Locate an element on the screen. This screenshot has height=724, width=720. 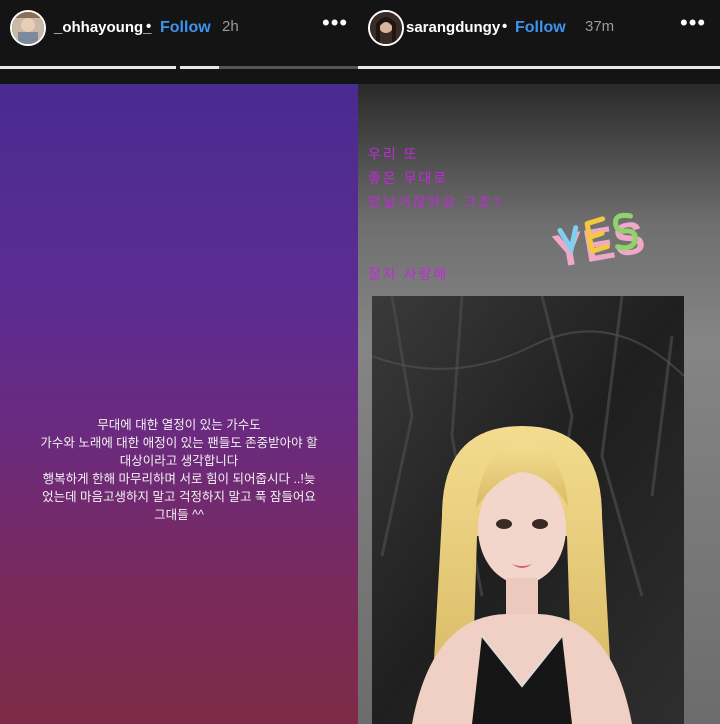
caption-line: 무대에 대한 열정이 있는 가수도 is located at coordinates (179, 425).